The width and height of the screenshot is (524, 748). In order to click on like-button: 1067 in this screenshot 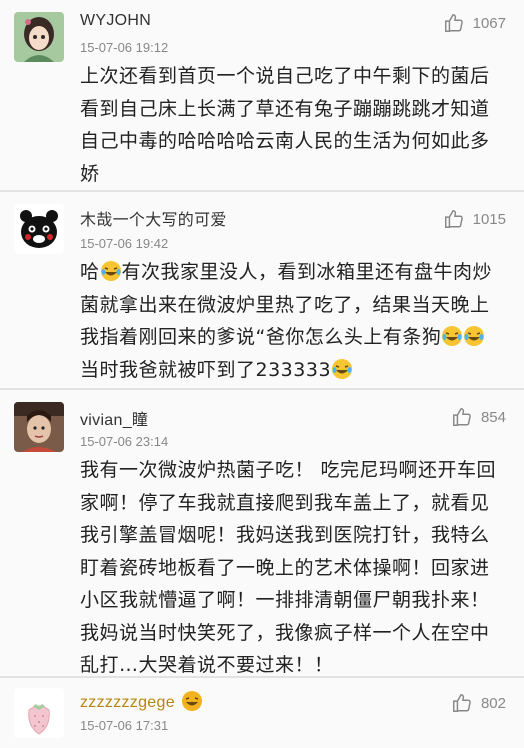, I will do `click(474, 23)`.